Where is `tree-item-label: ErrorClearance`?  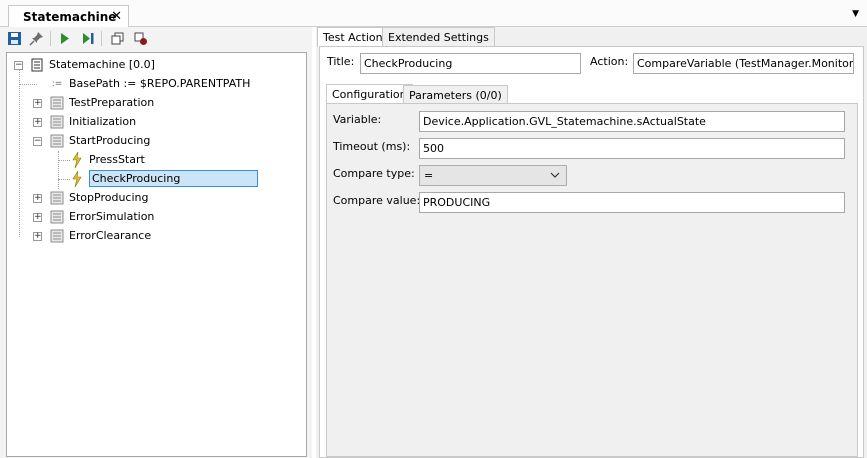 tree-item-label: ErrorClearance is located at coordinates (110, 235).